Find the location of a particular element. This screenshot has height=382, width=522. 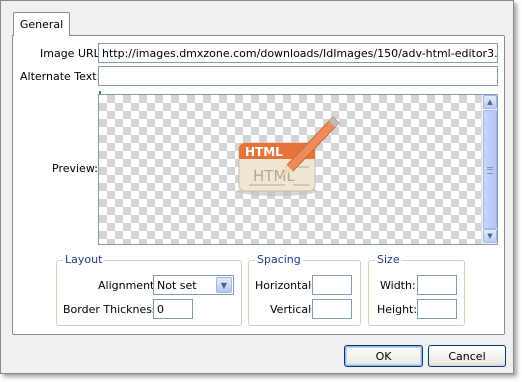

icon-html-title: HTML is located at coordinates (264, 152).